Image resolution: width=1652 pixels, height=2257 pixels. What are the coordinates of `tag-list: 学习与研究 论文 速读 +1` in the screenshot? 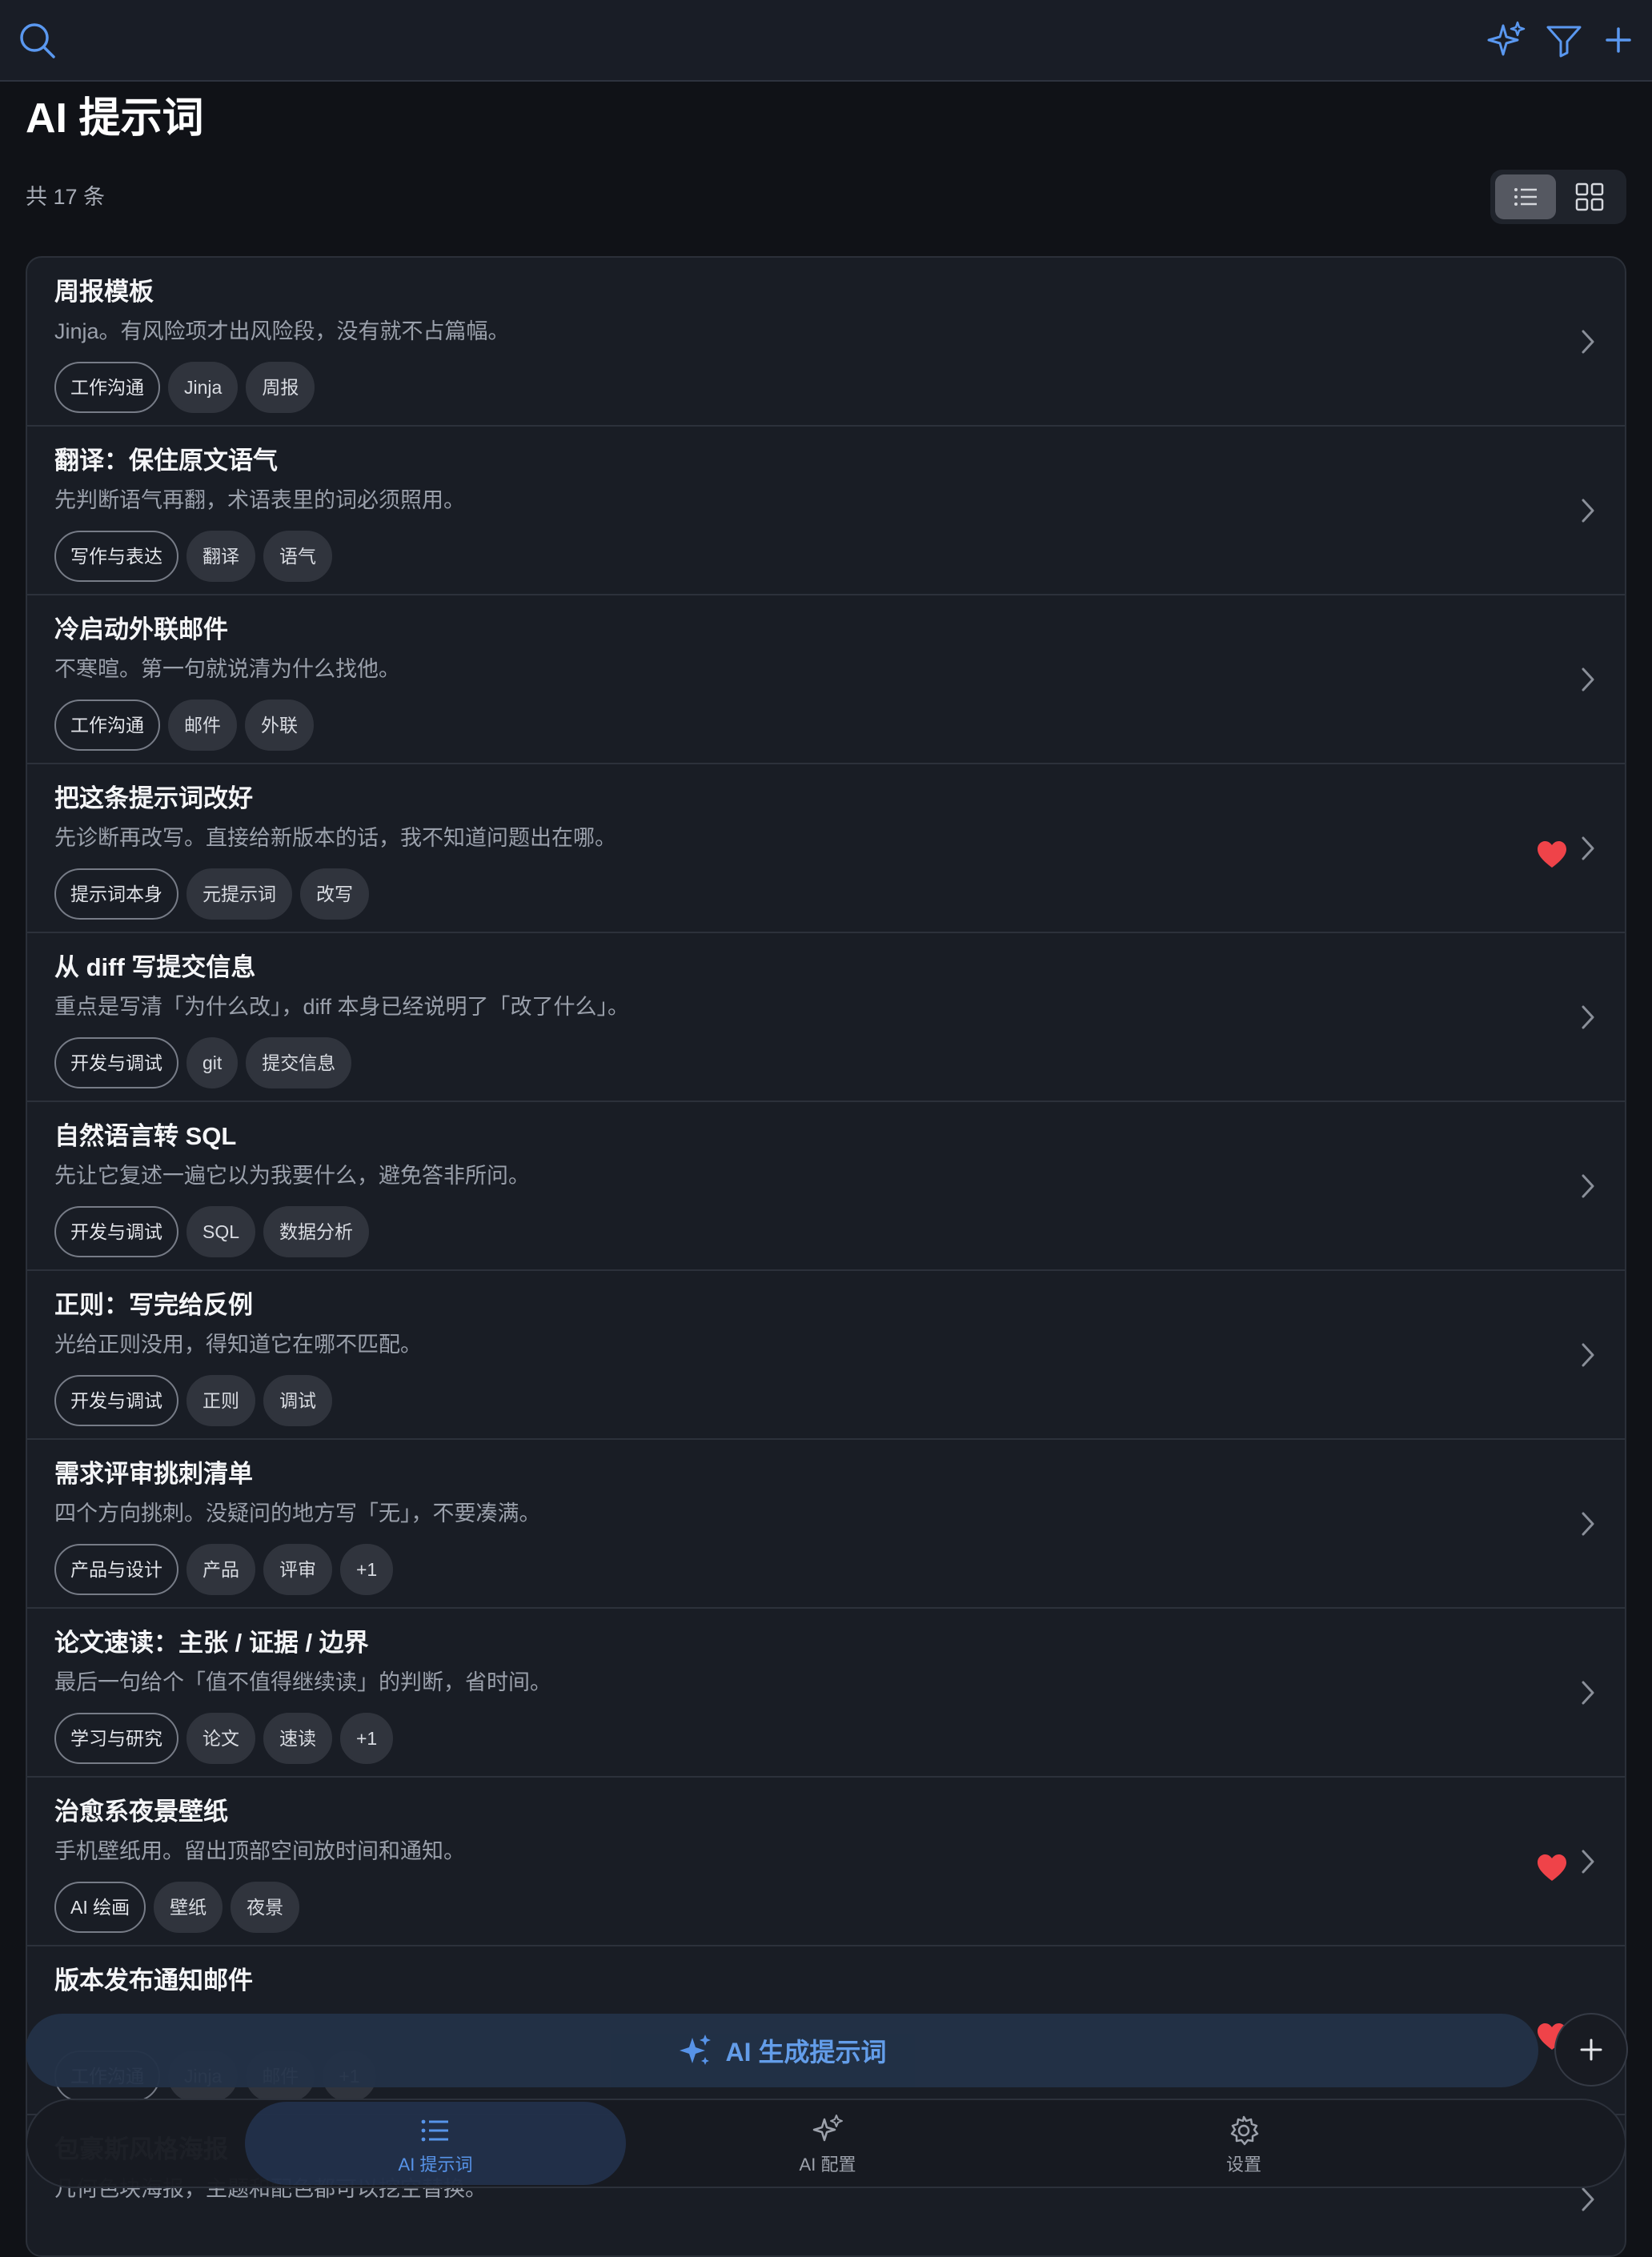 It's located at (224, 1738).